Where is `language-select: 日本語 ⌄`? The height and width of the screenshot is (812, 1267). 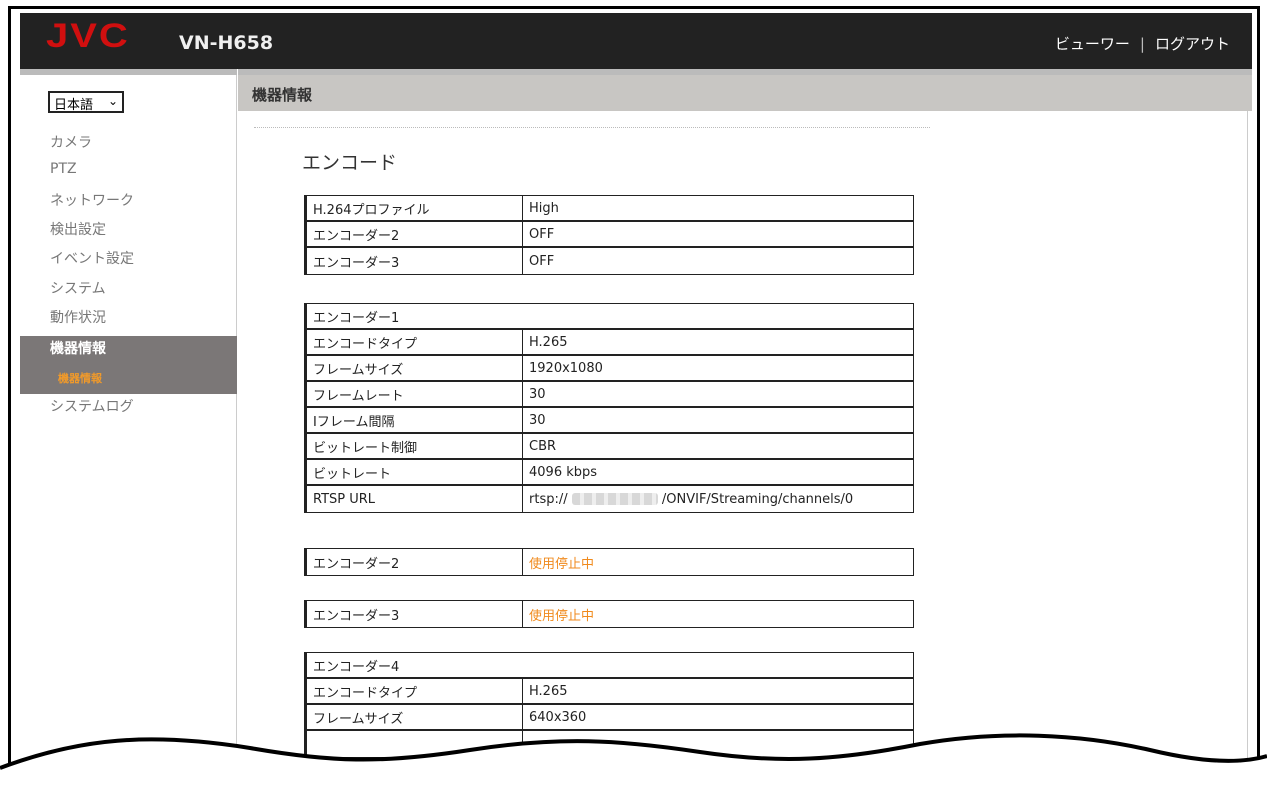
language-select: 日本語 ⌄ is located at coordinates (86, 102).